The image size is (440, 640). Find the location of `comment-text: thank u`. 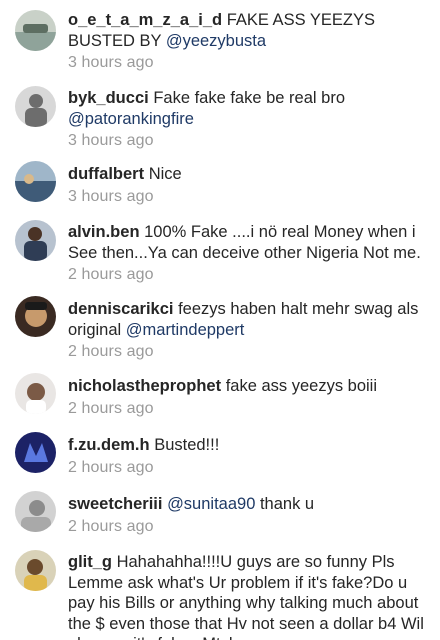

comment-text: thank u is located at coordinates (287, 504).